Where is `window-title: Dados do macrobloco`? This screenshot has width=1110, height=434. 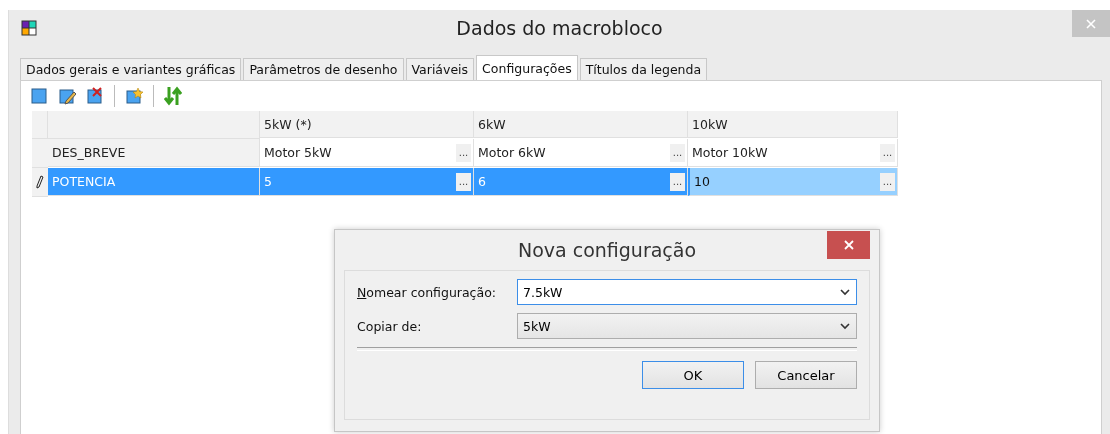 window-title: Dados do macrobloco is located at coordinates (559, 28).